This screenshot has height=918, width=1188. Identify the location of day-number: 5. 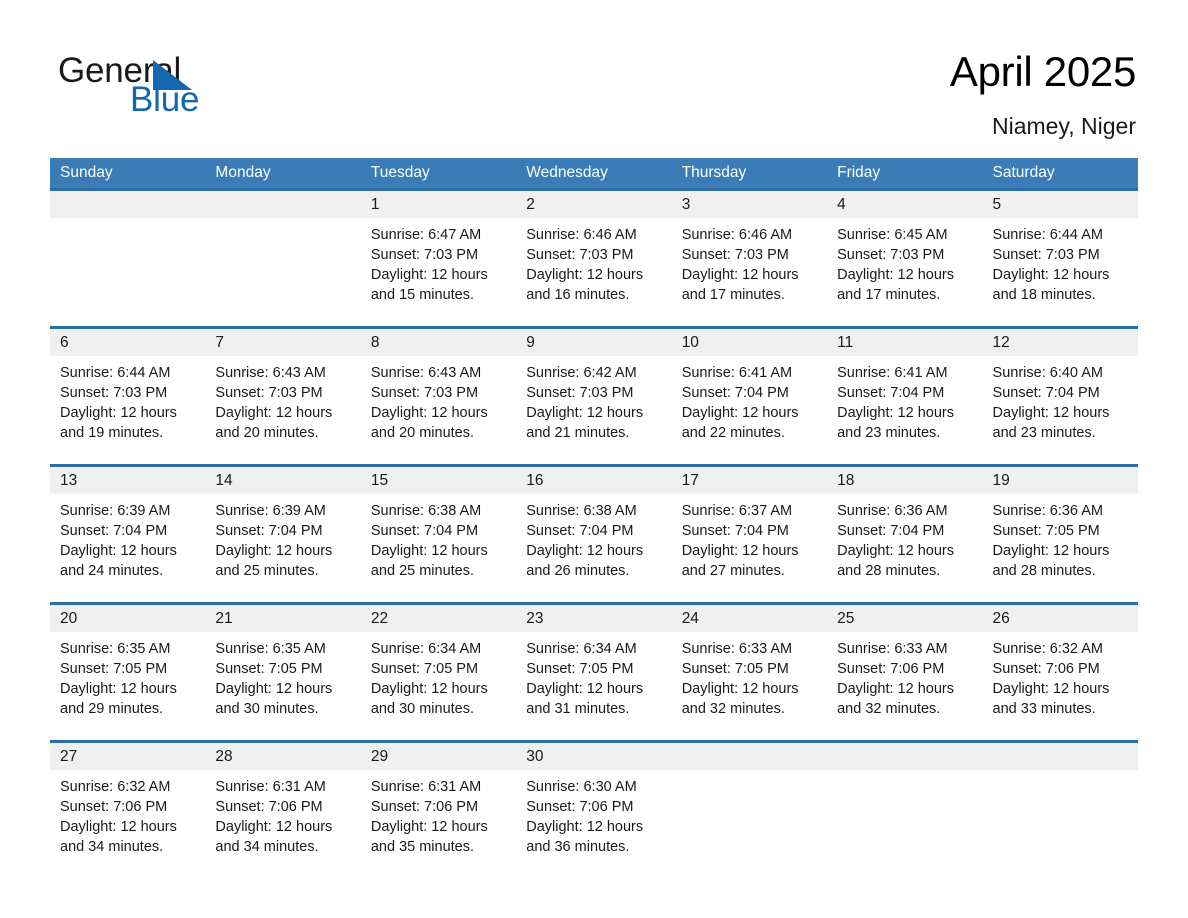
(1060, 204).